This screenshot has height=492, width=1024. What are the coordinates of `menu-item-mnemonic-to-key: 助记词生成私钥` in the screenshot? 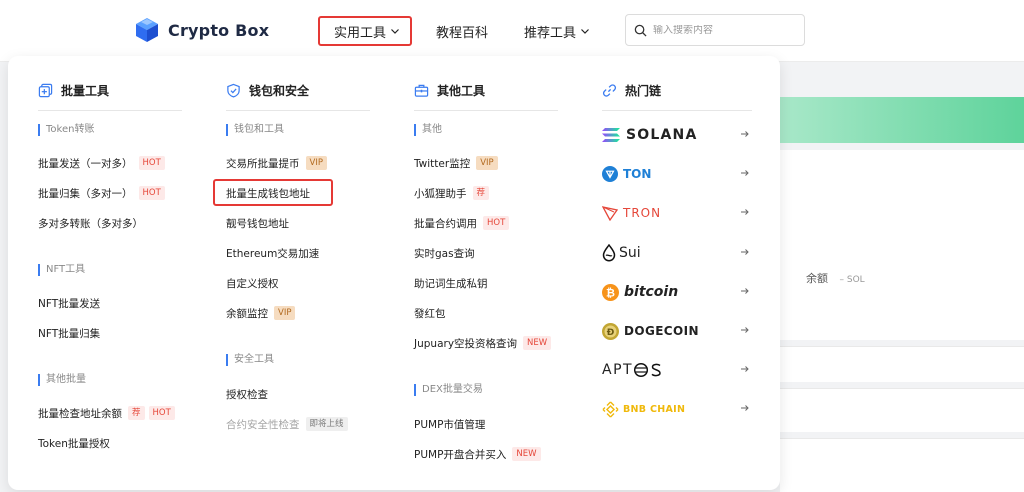 It's located at (451, 283).